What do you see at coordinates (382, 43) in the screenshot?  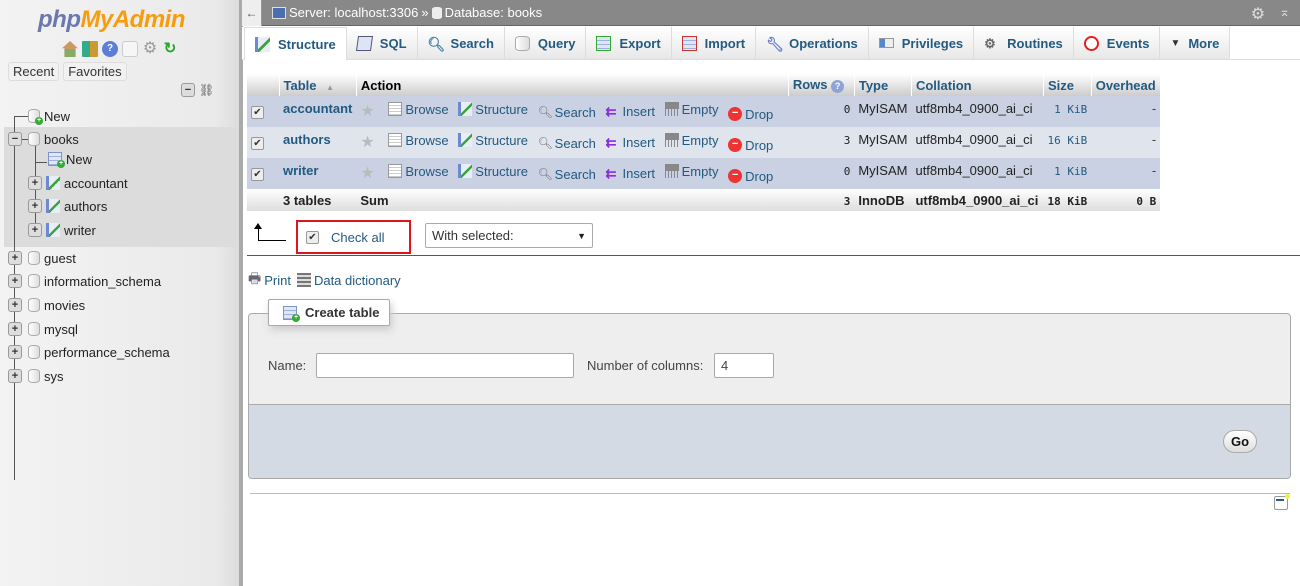 I see `tab-sql: SQL` at bounding box center [382, 43].